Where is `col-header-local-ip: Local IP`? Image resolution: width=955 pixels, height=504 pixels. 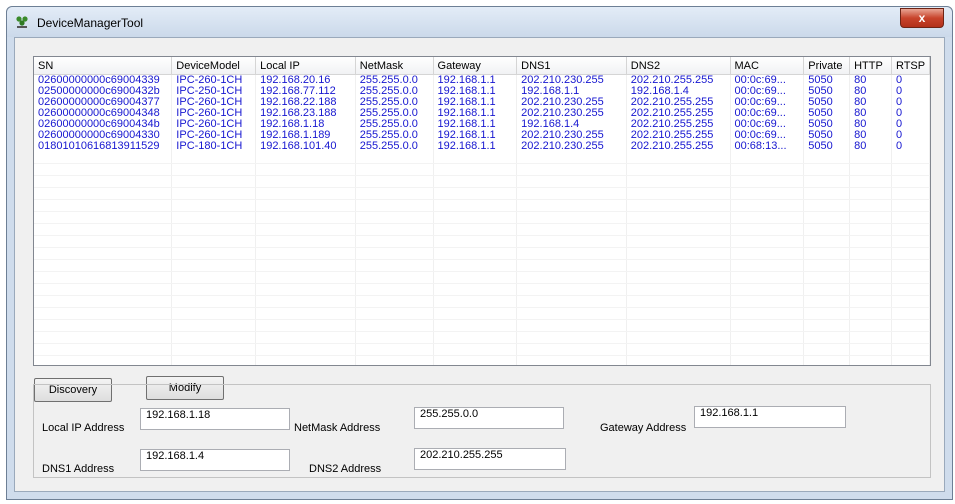
col-header-local-ip: Local IP is located at coordinates (305, 66).